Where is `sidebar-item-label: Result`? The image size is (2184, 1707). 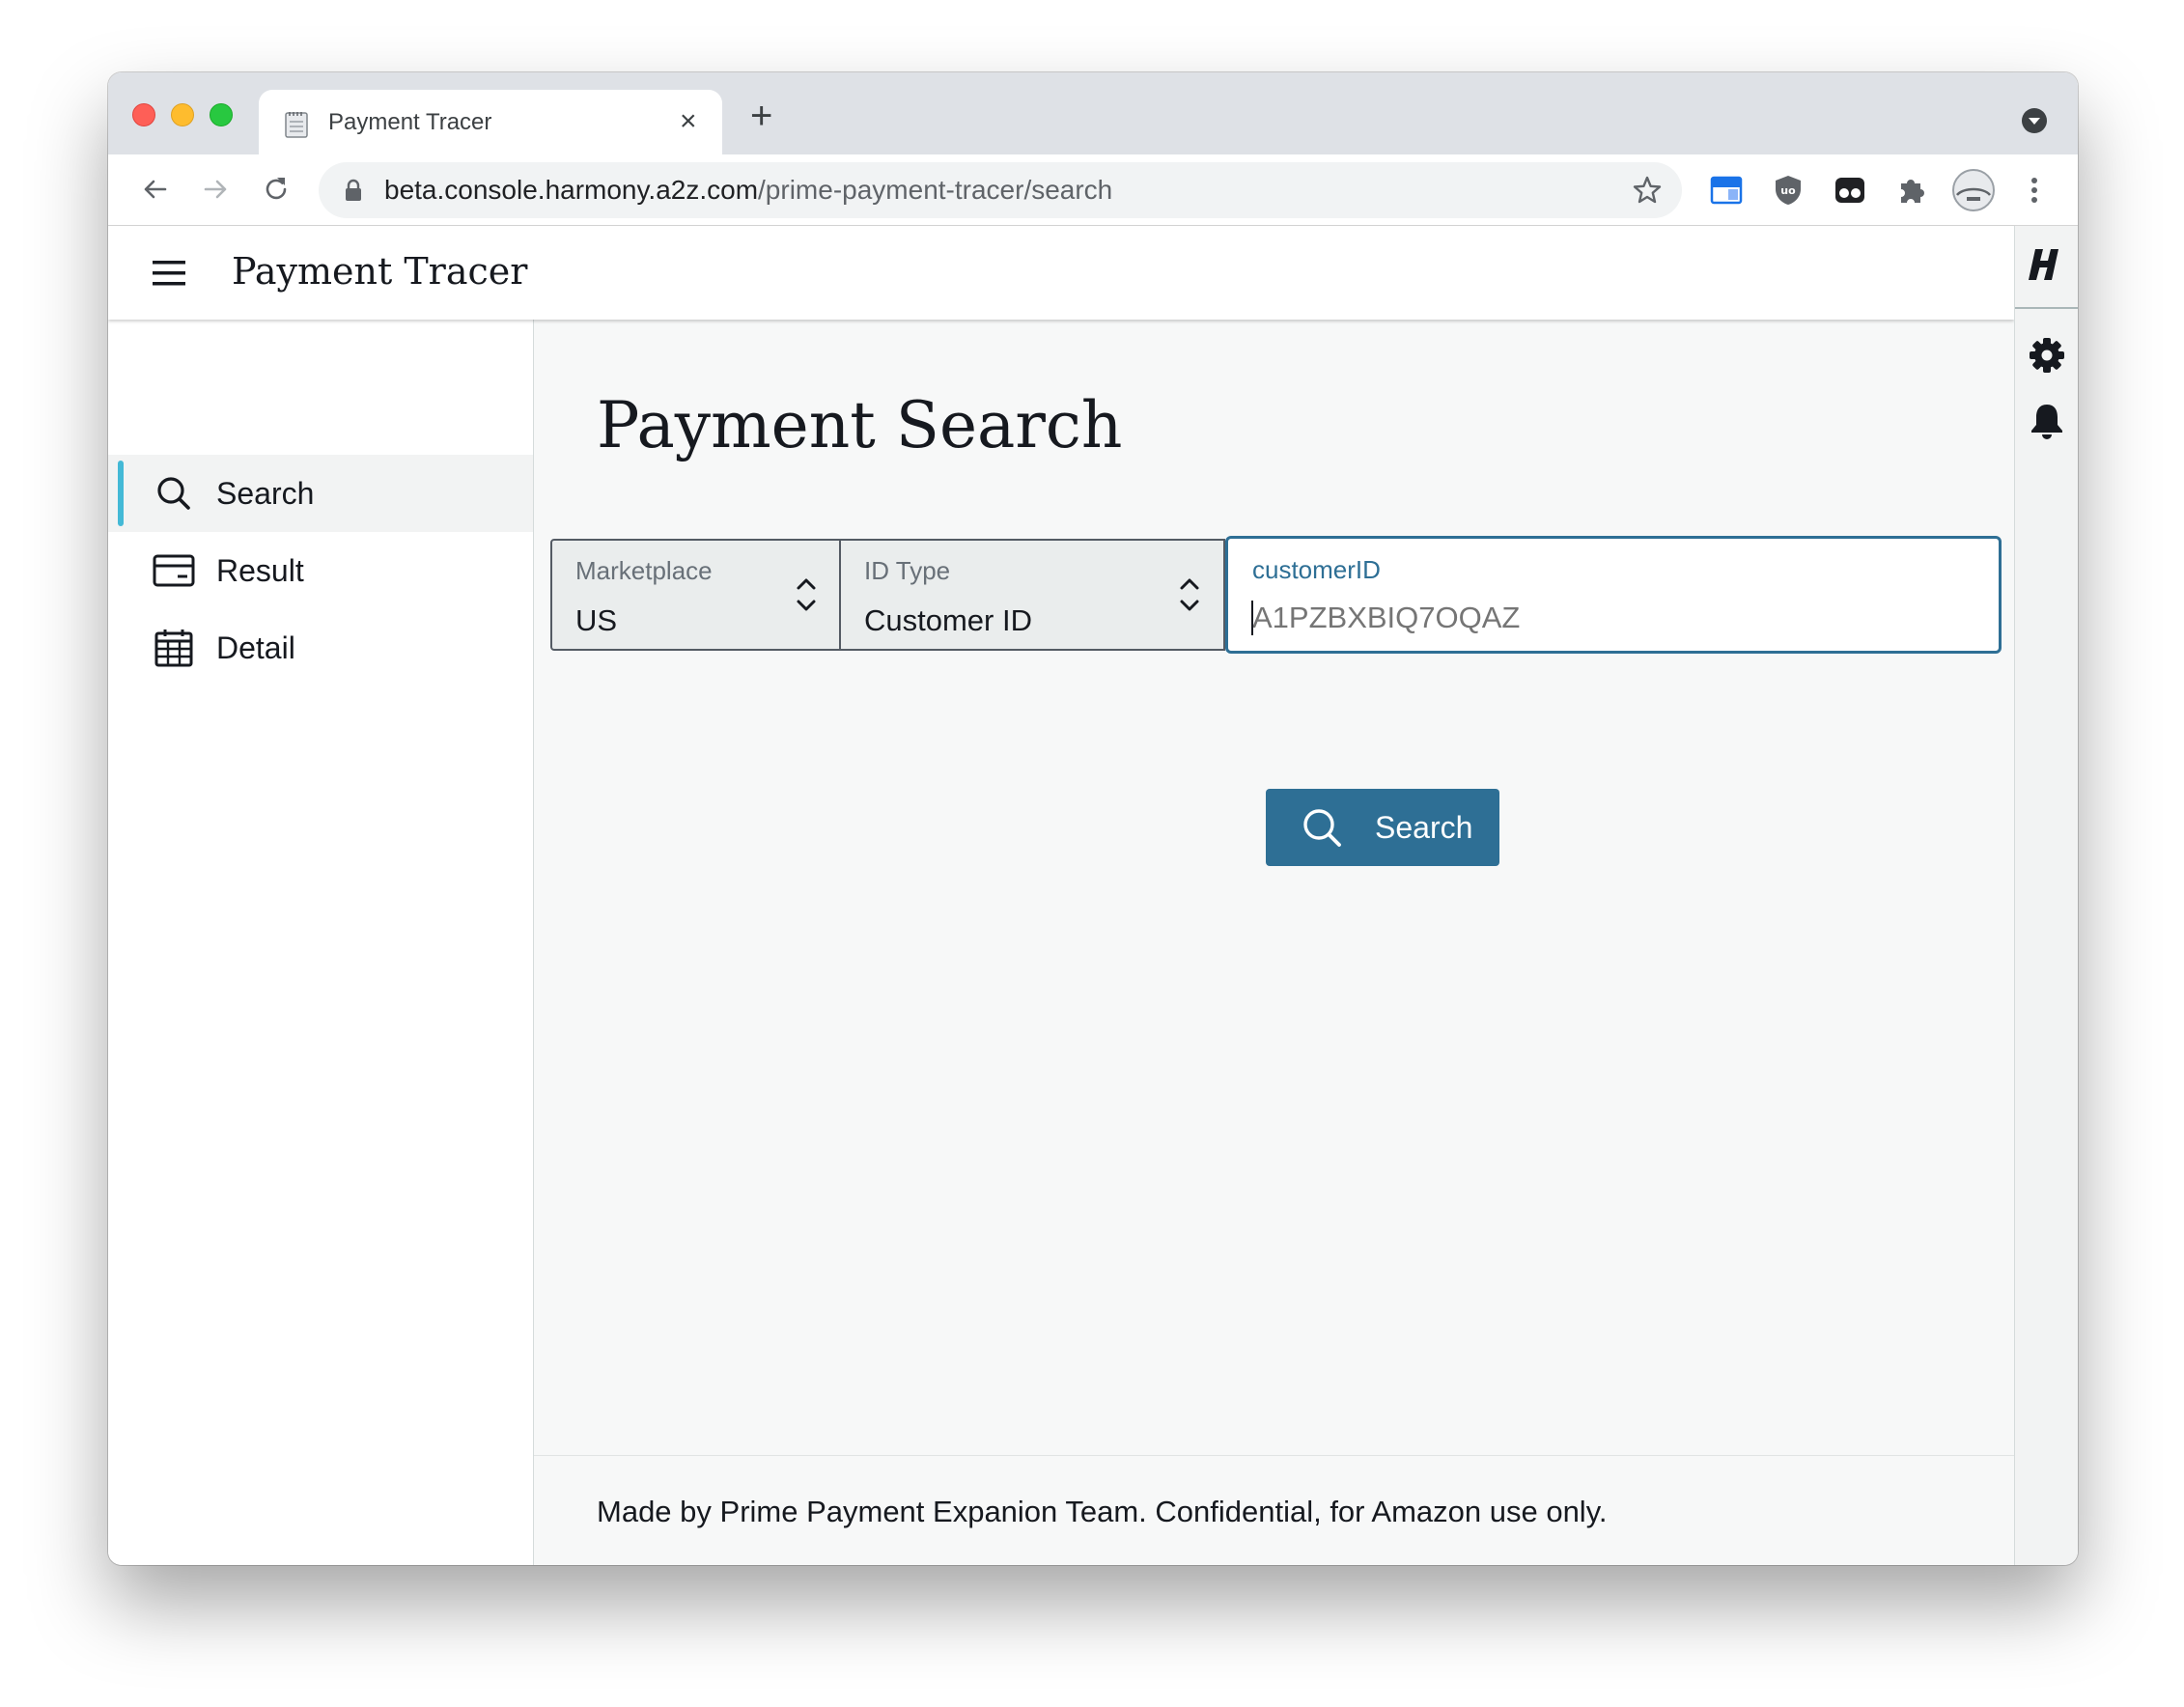
sidebar-item-label: Result is located at coordinates (260, 570).